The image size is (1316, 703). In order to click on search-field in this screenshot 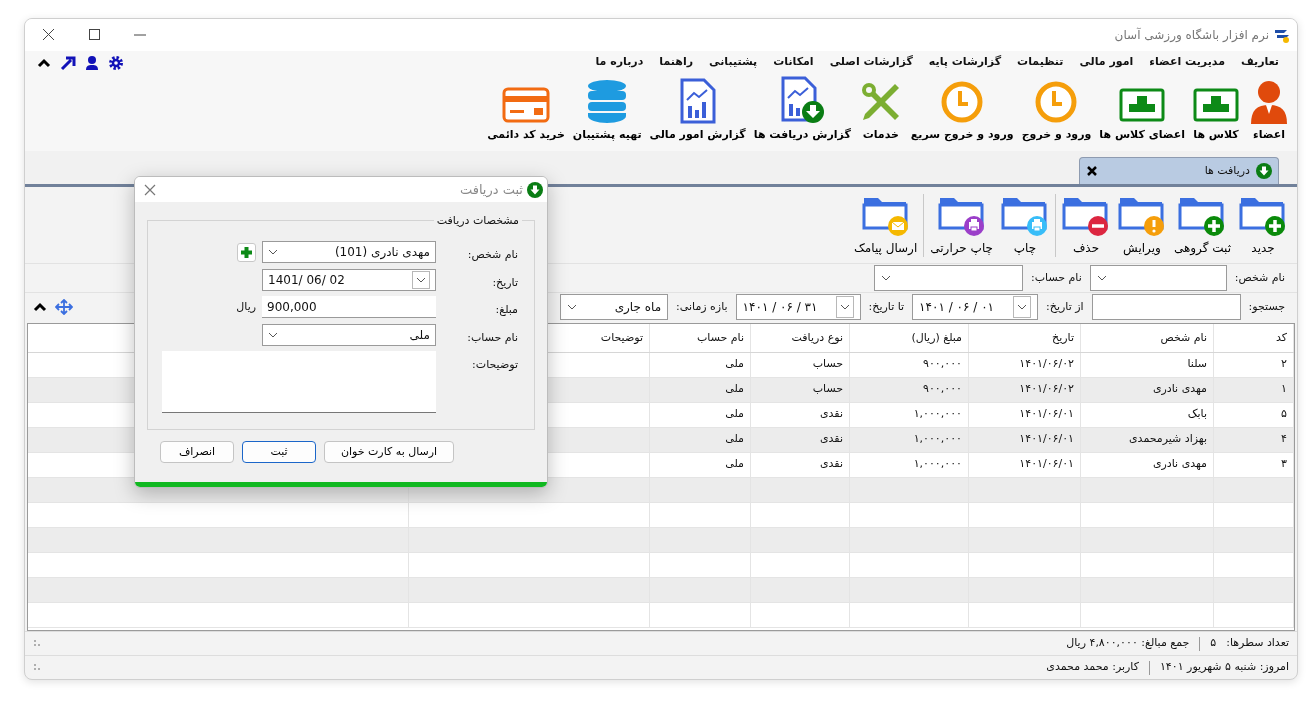, I will do `click(1166, 307)`.